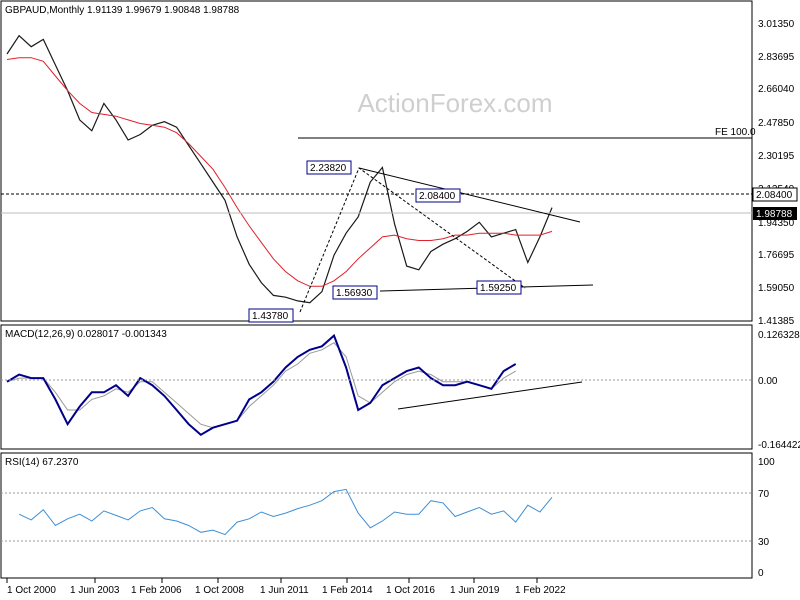  I want to click on level-price-box: 2.08400, so click(775, 194).